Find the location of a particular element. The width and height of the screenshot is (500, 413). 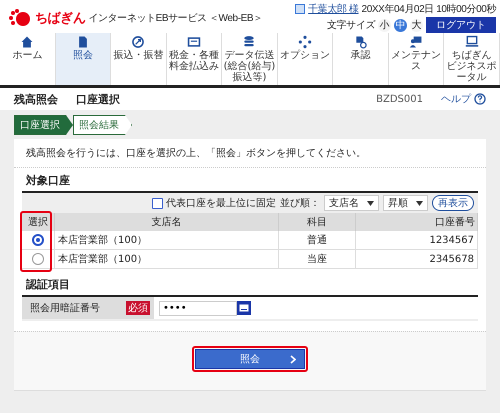

nav-label: 承認 is located at coordinates (360, 55).